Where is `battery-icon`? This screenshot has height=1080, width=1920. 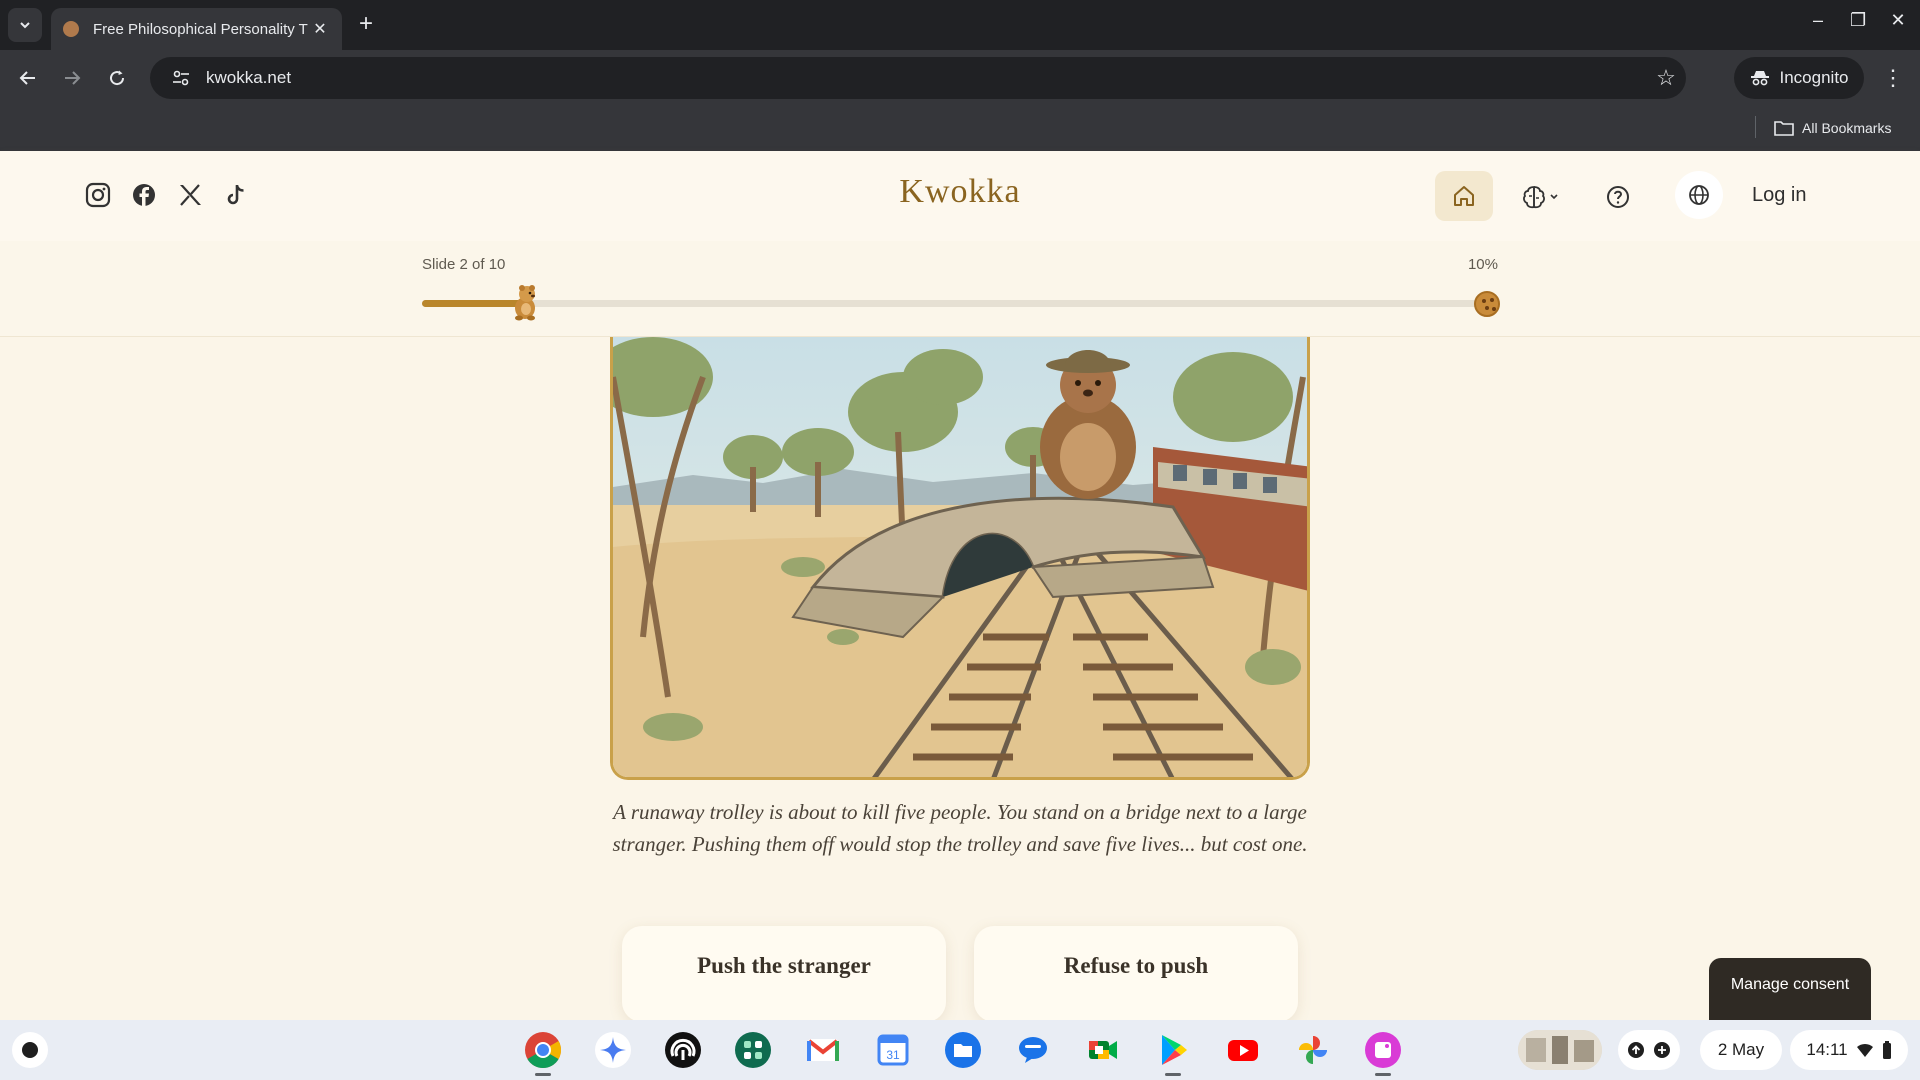
battery-icon is located at coordinates (1886, 1050).